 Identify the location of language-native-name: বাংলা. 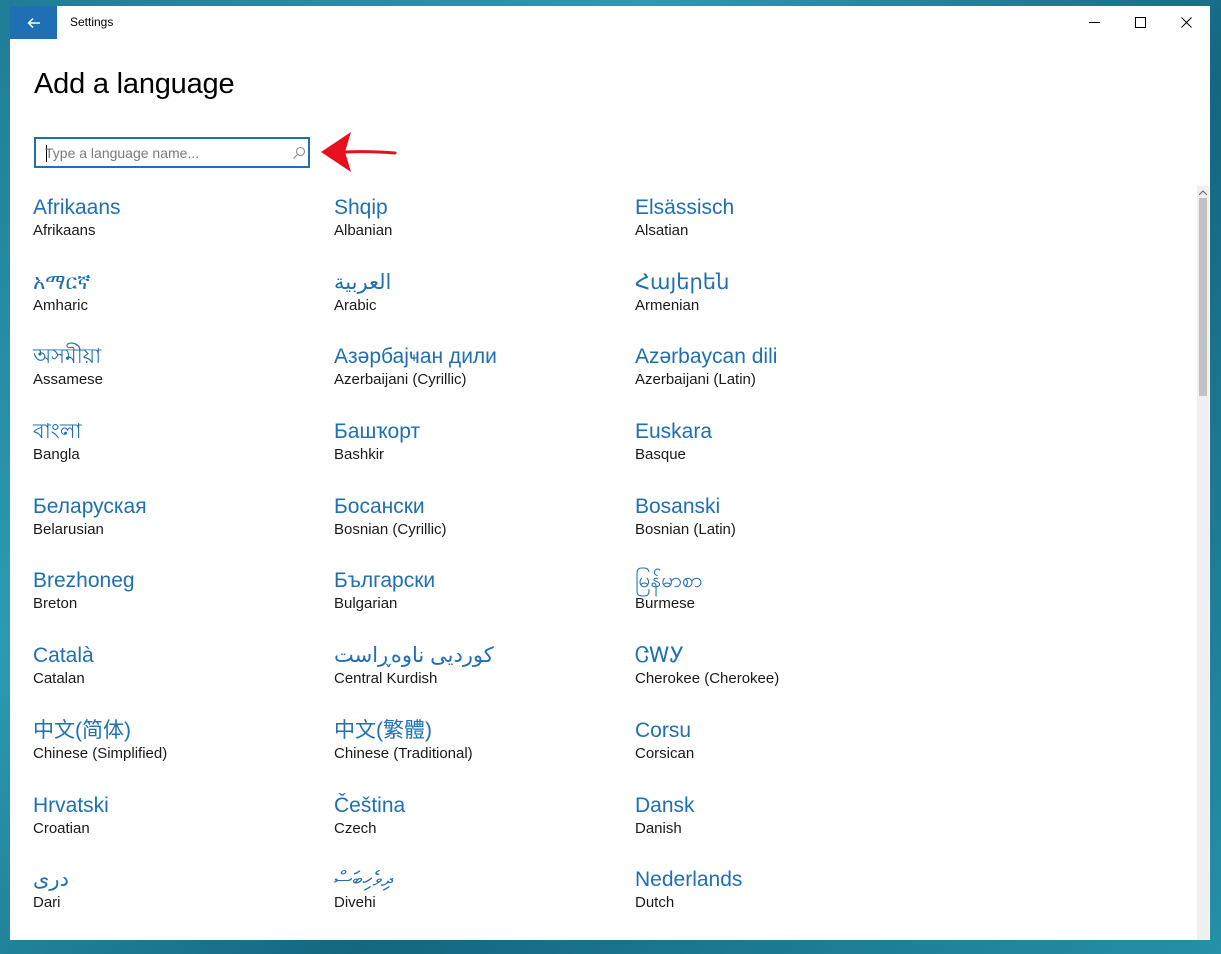
(57, 432).